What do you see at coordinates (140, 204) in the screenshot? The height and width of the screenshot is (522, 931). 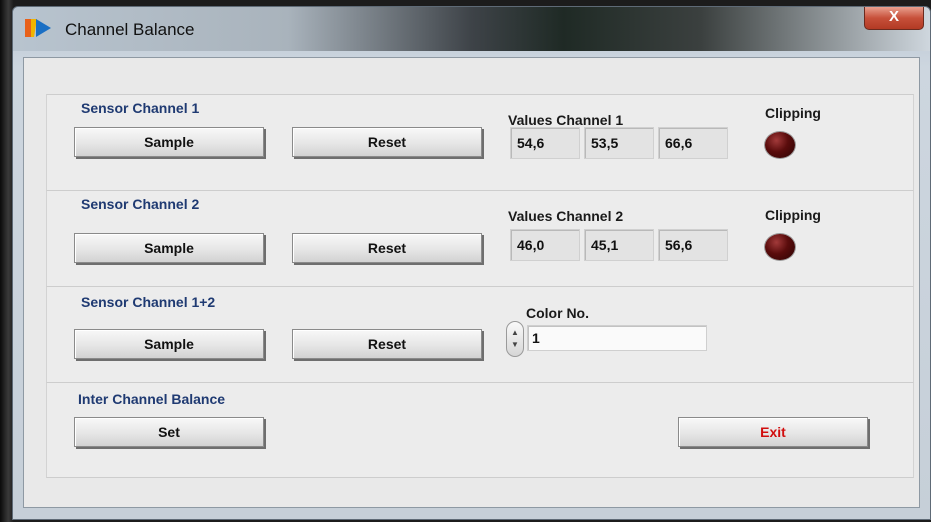 I see `group-title: Sensor Channel 2` at bounding box center [140, 204].